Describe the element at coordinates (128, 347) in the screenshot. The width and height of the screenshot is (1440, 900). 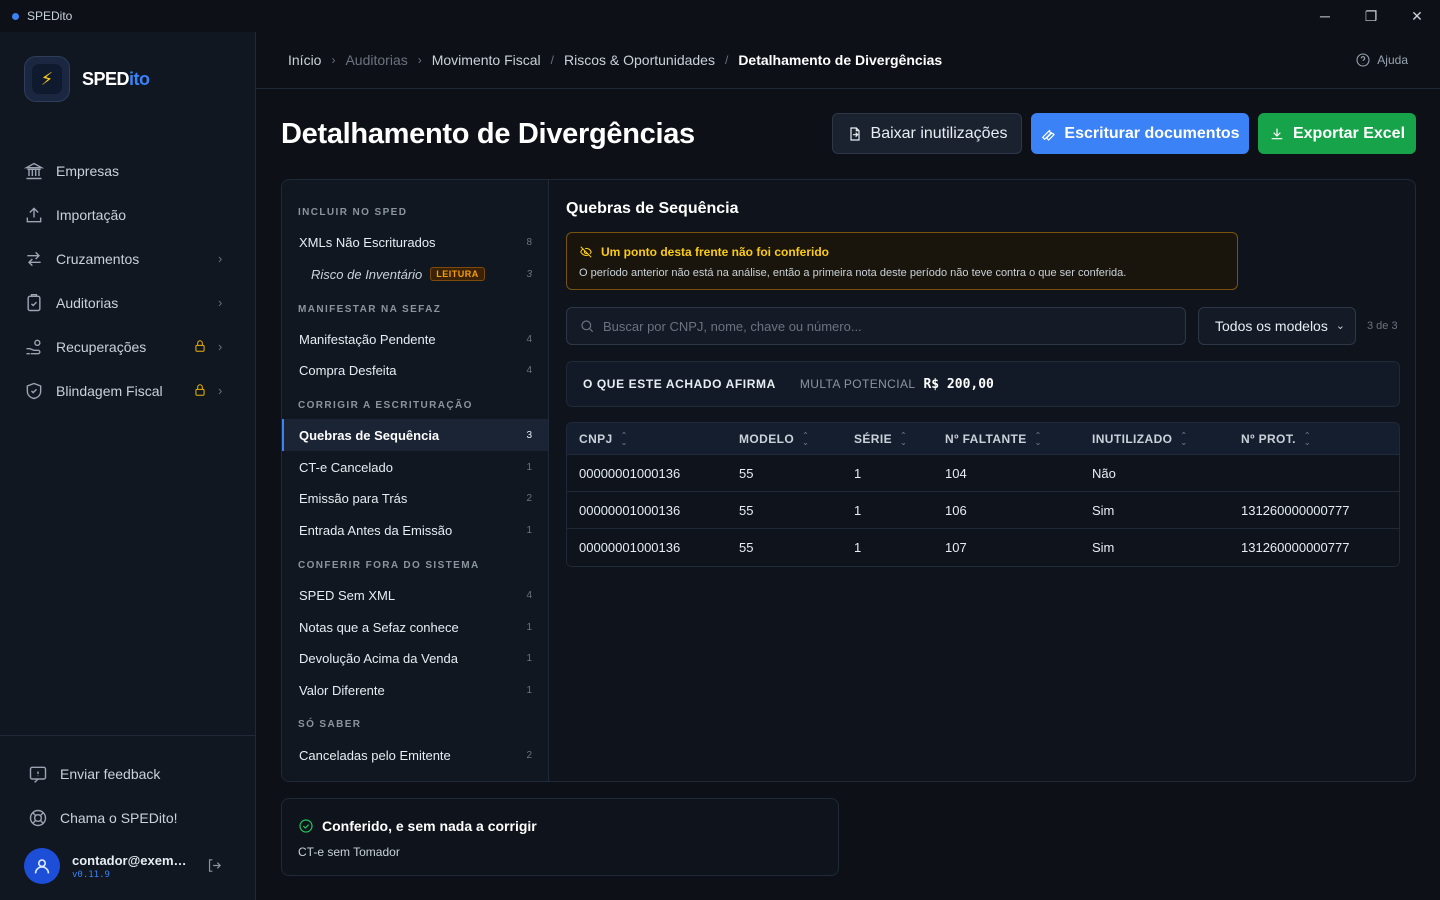
I see `sidebar-item-recuperacoes: Recuperações ›` at that location.